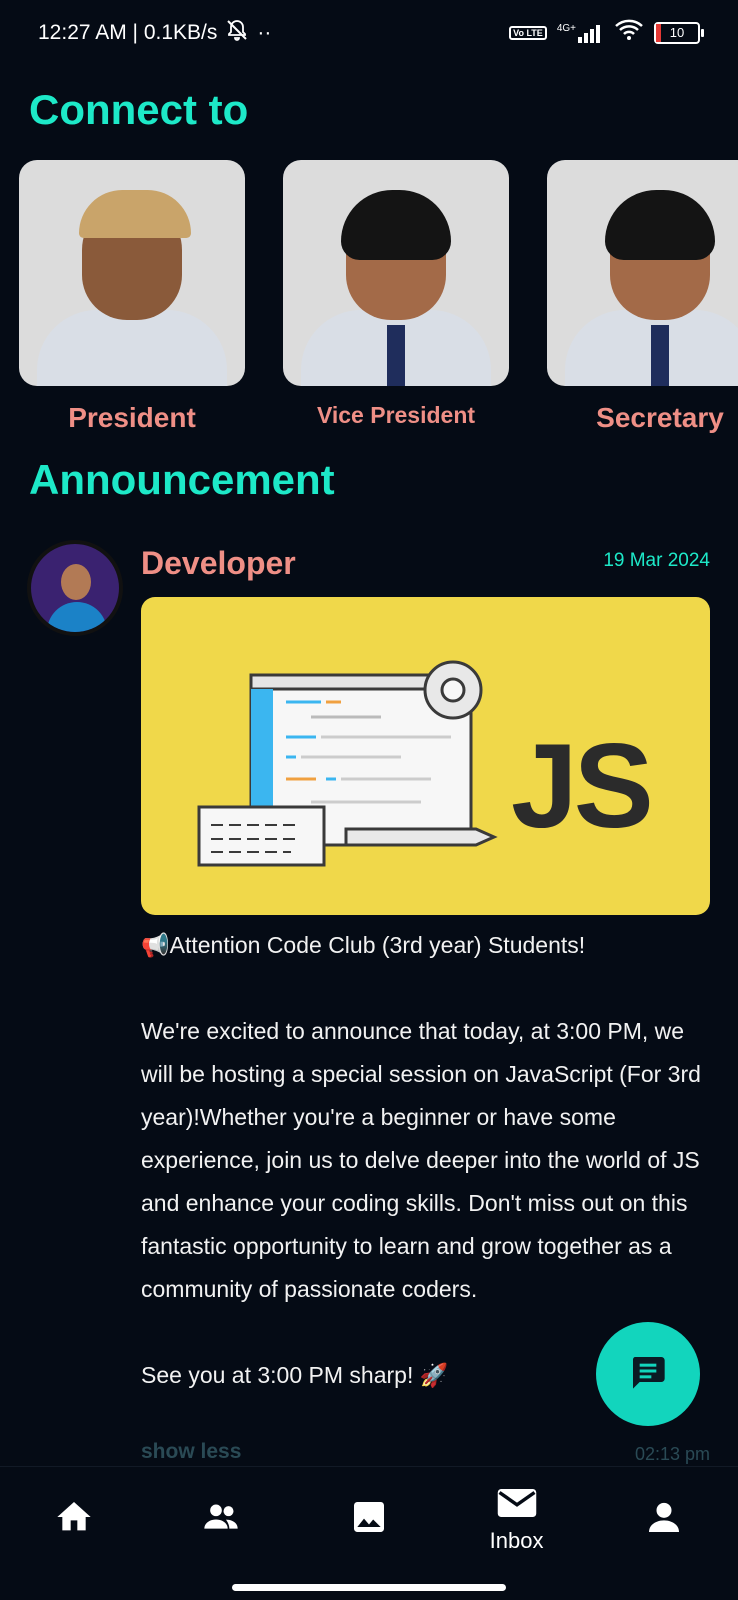  I want to click on status-bar: 12:27 AM | 0.1KB/s ·· Vo LTE 4G+ 10, so click(369, 33).